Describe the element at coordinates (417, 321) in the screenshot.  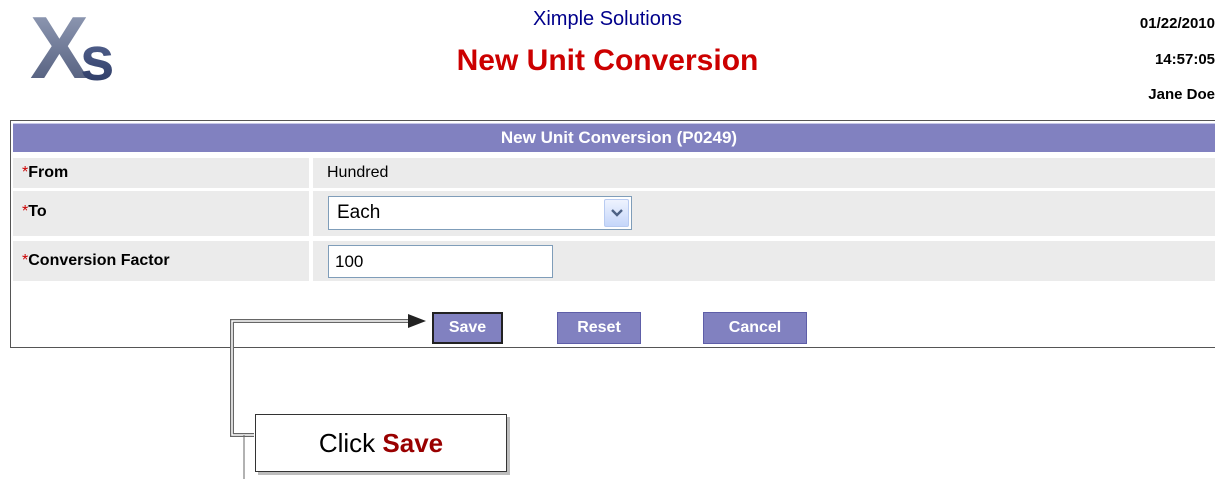
I see `arrow-right-icon` at that location.